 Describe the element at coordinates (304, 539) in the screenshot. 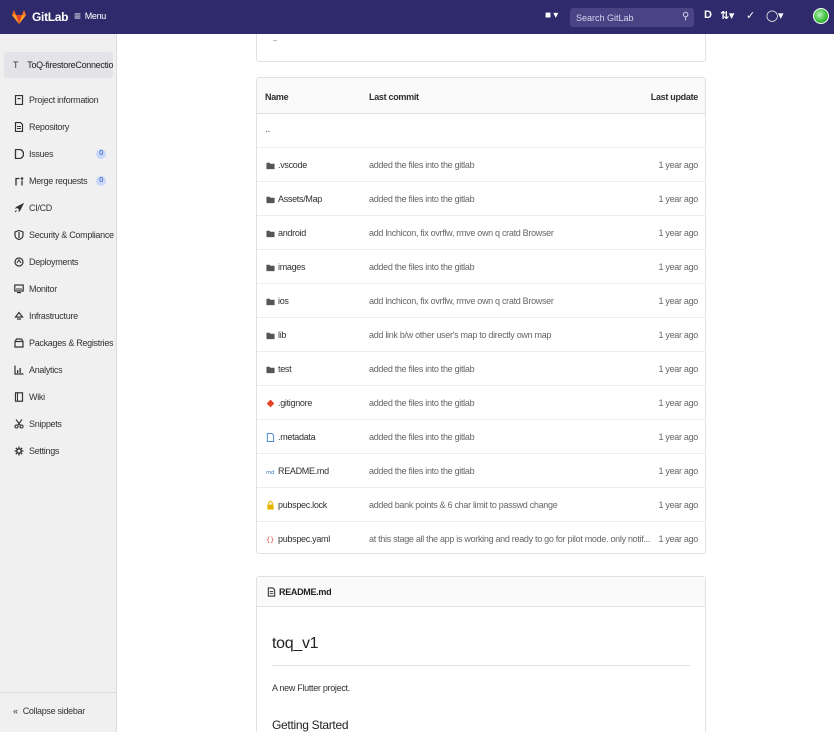

I see `file-name: pubspec.yaml` at that location.